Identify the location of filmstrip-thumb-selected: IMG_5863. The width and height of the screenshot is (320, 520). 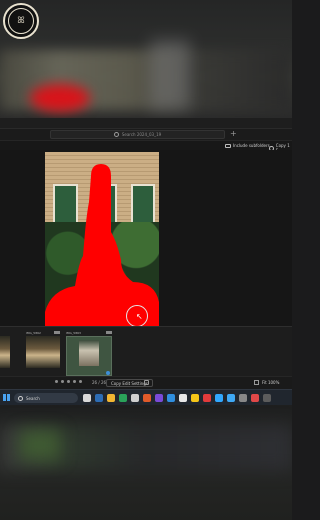
(89, 353).